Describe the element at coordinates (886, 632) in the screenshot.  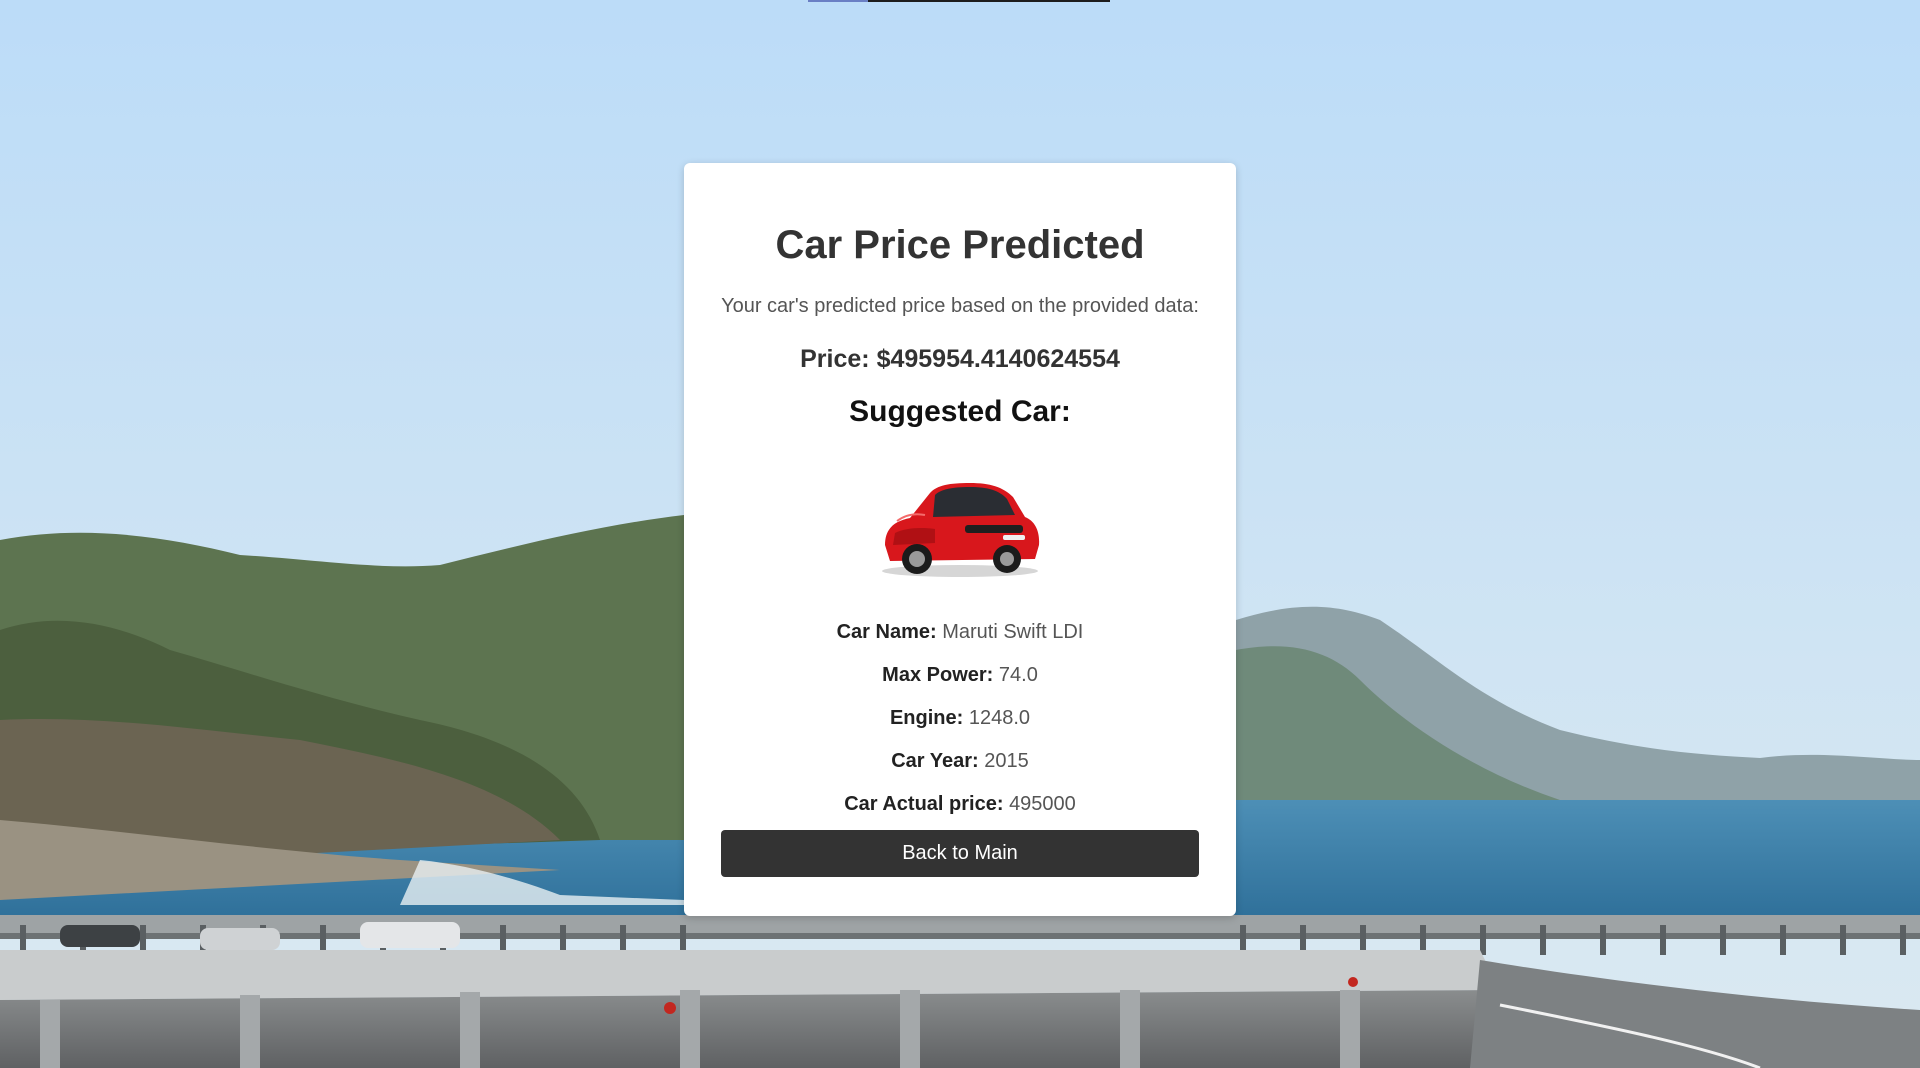
I see `car-name-label: Car Name:` at that location.